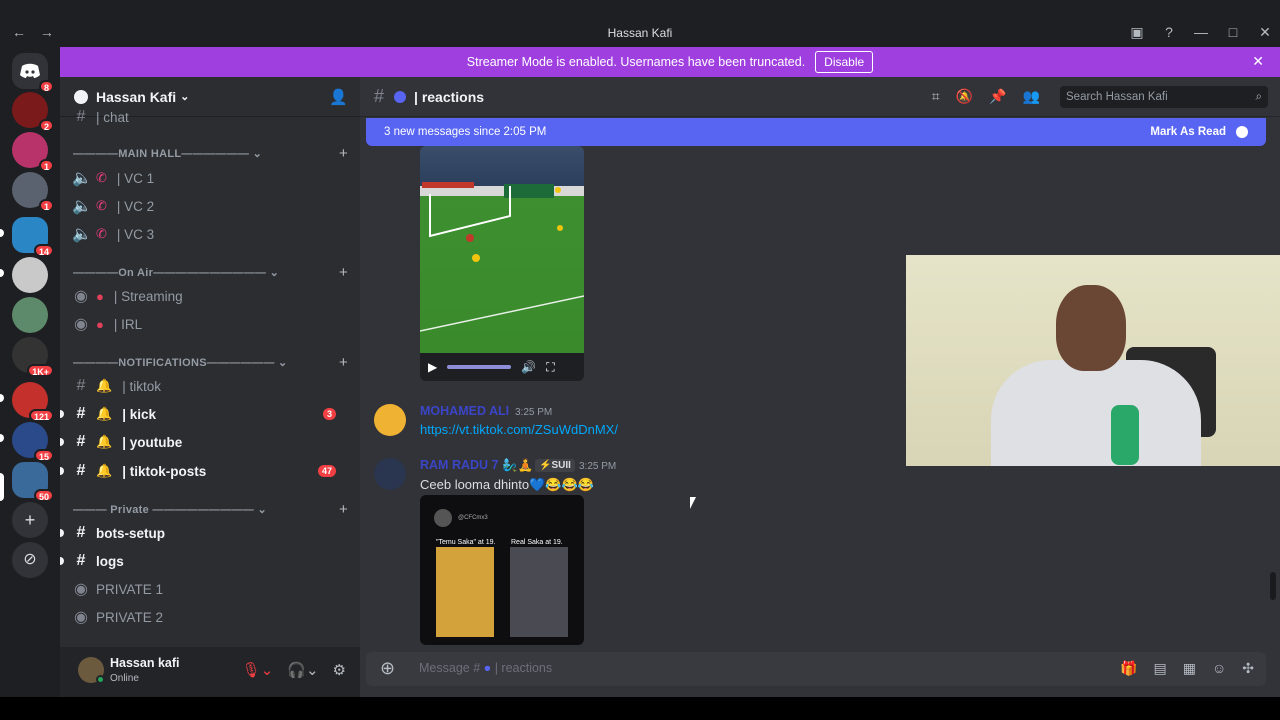 This screenshot has height=720, width=1280. What do you see at coordinates (1233, 32) in the screenshot?
I see `maximize-icon: □` at bounding box center [1233, 32].